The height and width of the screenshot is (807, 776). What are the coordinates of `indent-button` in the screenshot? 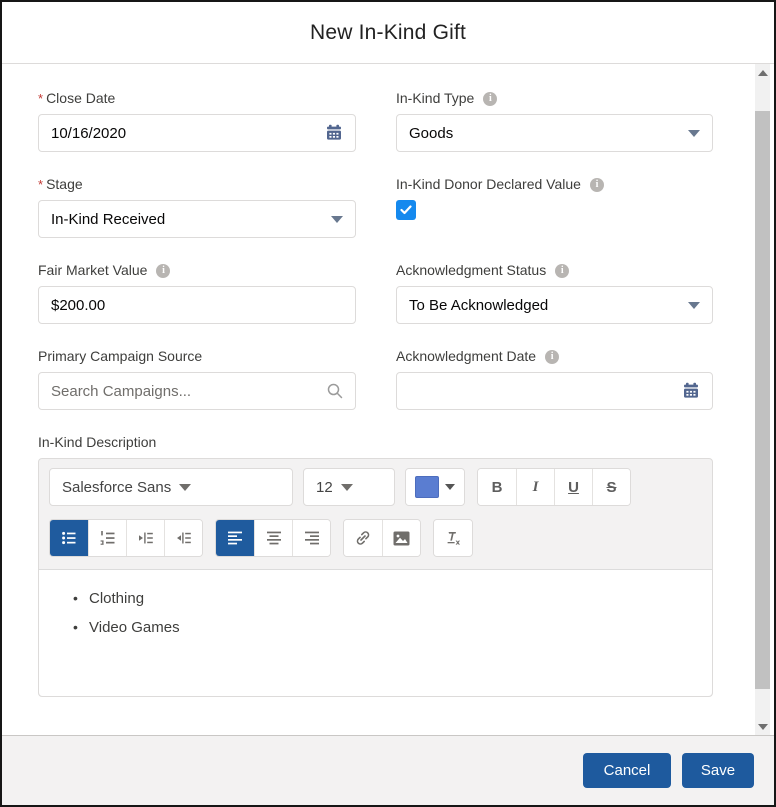 It's located at (145, 538).